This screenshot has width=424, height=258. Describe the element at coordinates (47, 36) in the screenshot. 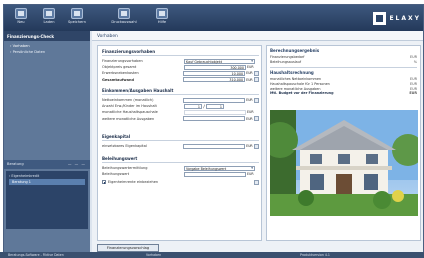

I see `sidebar-title: Finanzierungs-Check` at that location.